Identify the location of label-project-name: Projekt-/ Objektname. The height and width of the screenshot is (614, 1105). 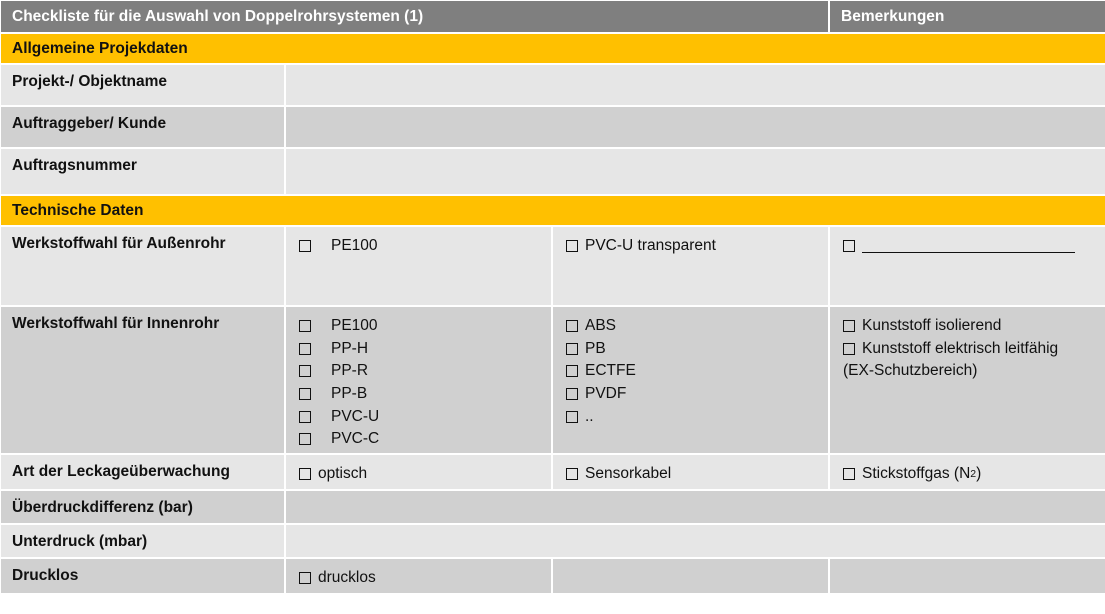
(142, 85).